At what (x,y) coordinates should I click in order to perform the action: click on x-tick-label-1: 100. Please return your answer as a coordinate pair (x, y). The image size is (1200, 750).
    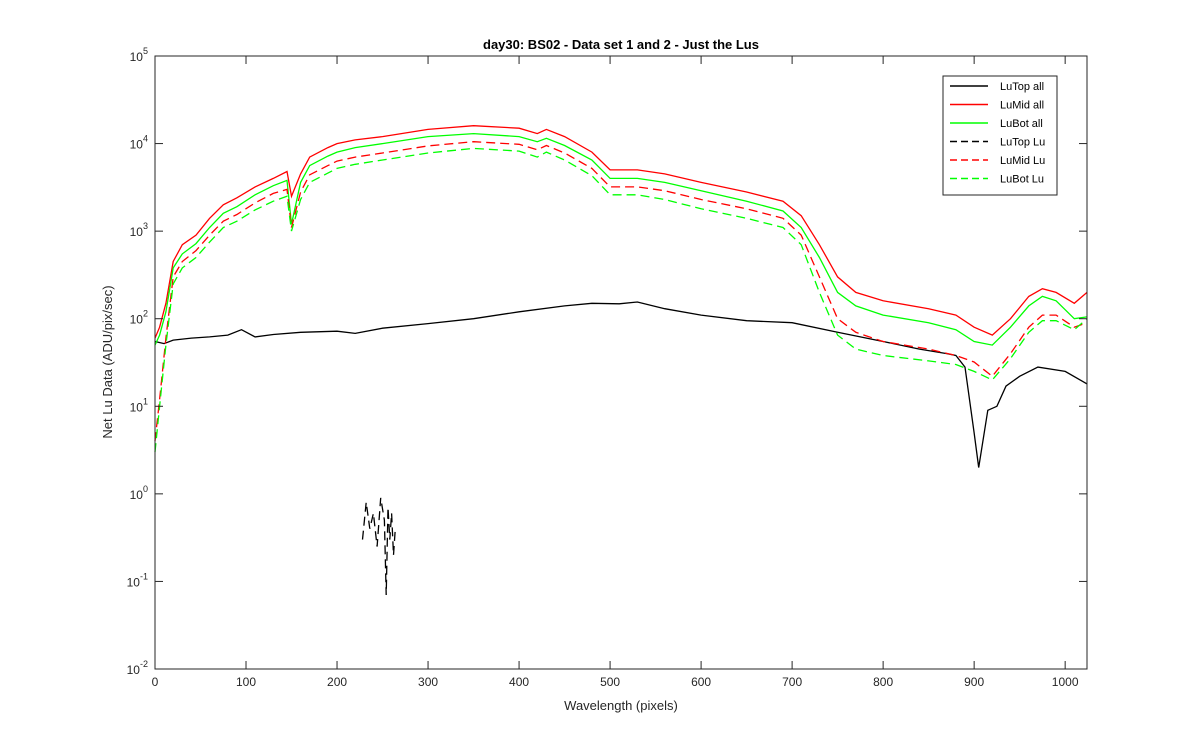
    Looking at the image, I should click on (246, 682).